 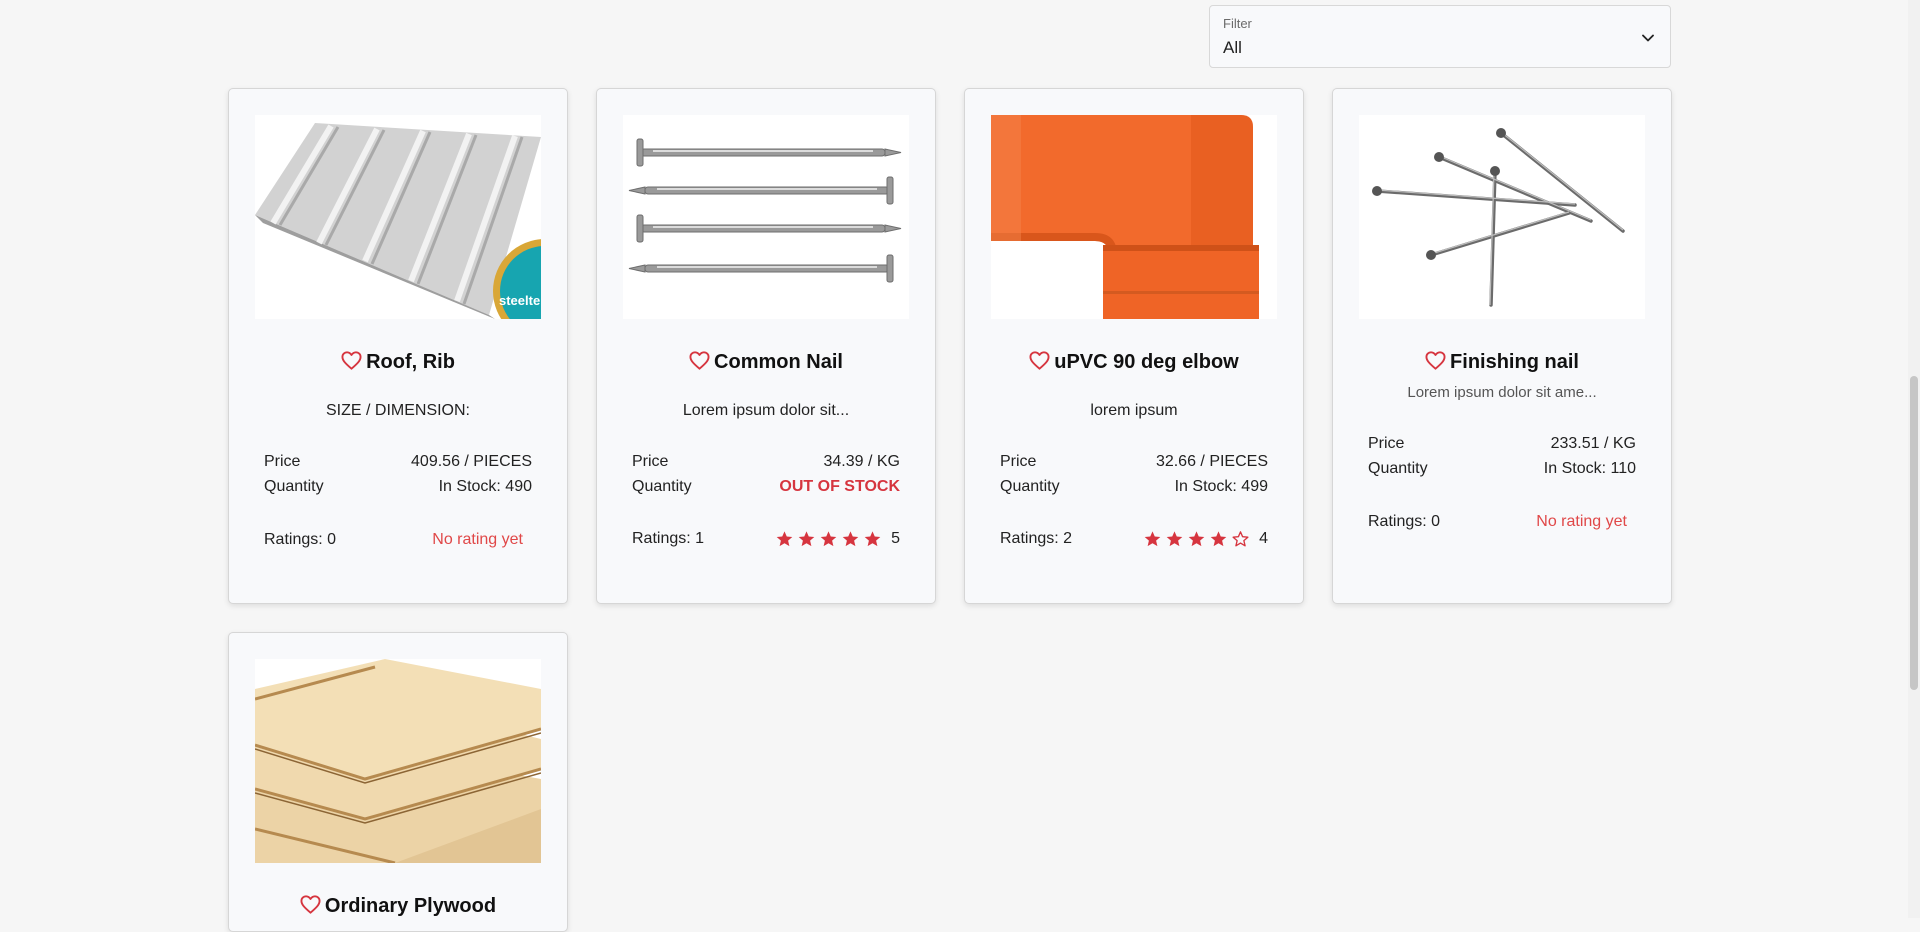 I want to click on out-of-stock-badge: OUT OF STOCK, so click(x=839, y=486).